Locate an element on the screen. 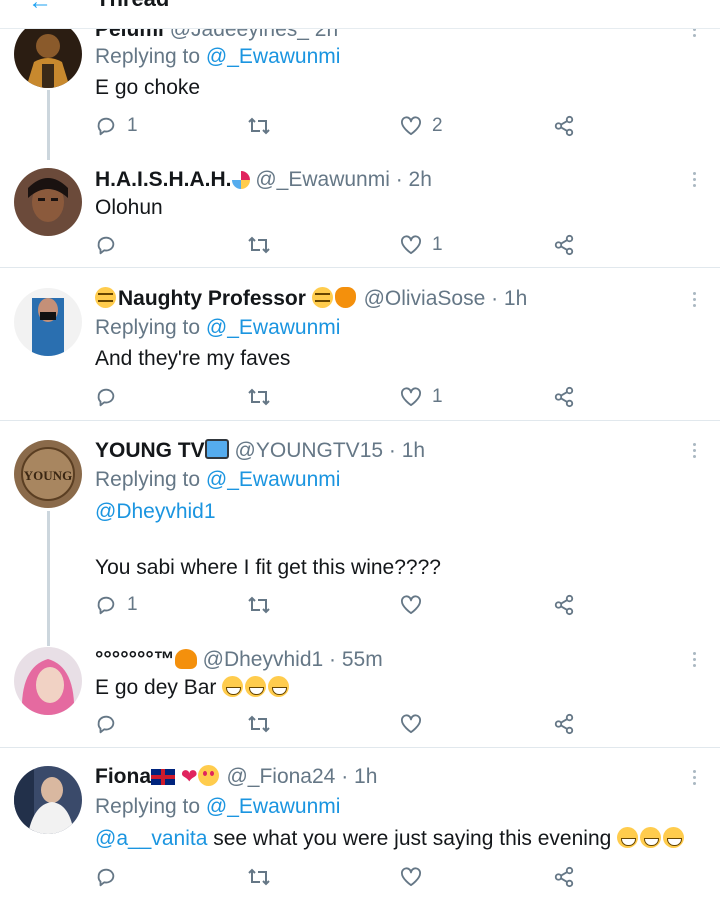 Image resolution: width=720 pixels, height=898 pixels. heart-emoji: ❤ is located at coordinates (189, 777).